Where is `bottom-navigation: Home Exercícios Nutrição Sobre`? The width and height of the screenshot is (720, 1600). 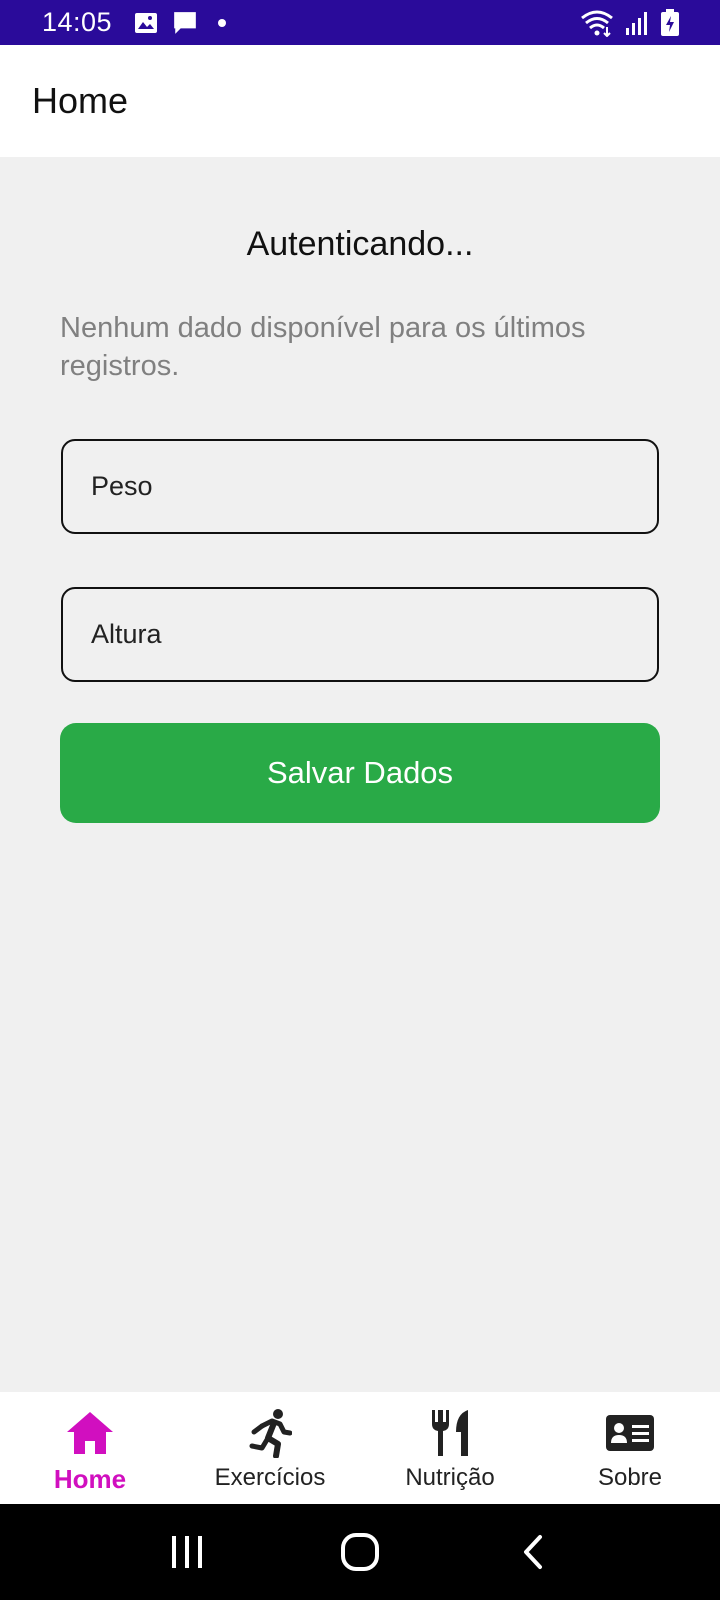 bottom-navigation: Home Exercícios Nutrição Sobre is located at coordinates (360, 1448).